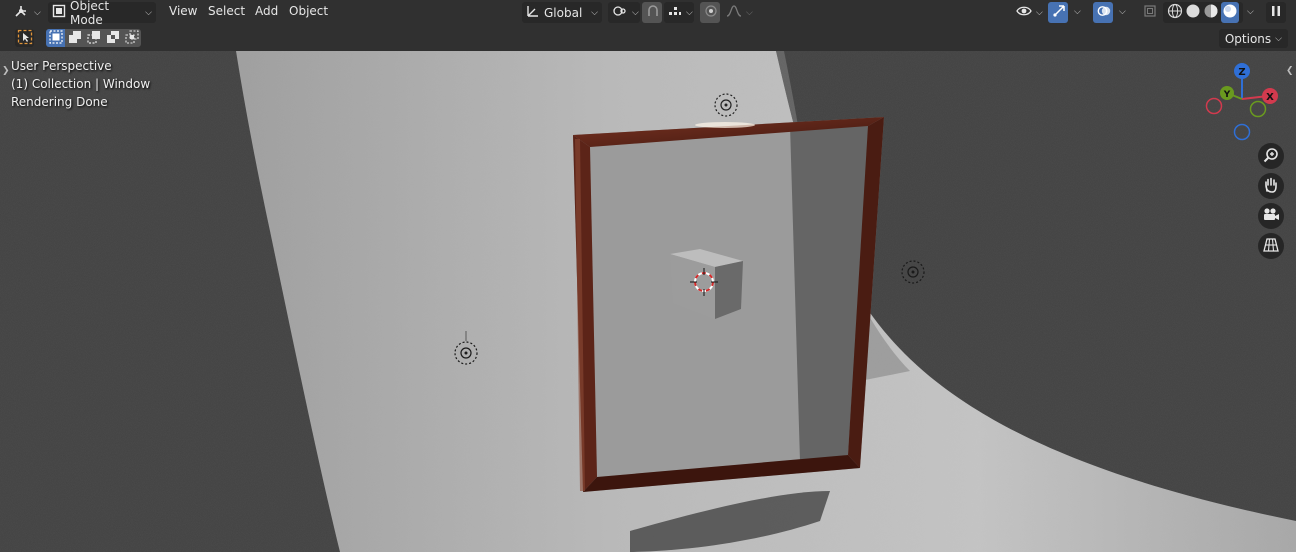  What do you see at coordinates (1175, 12) in the screenshot?
I see `shading-wireframe-icon` at bounding box center [1175, 12].